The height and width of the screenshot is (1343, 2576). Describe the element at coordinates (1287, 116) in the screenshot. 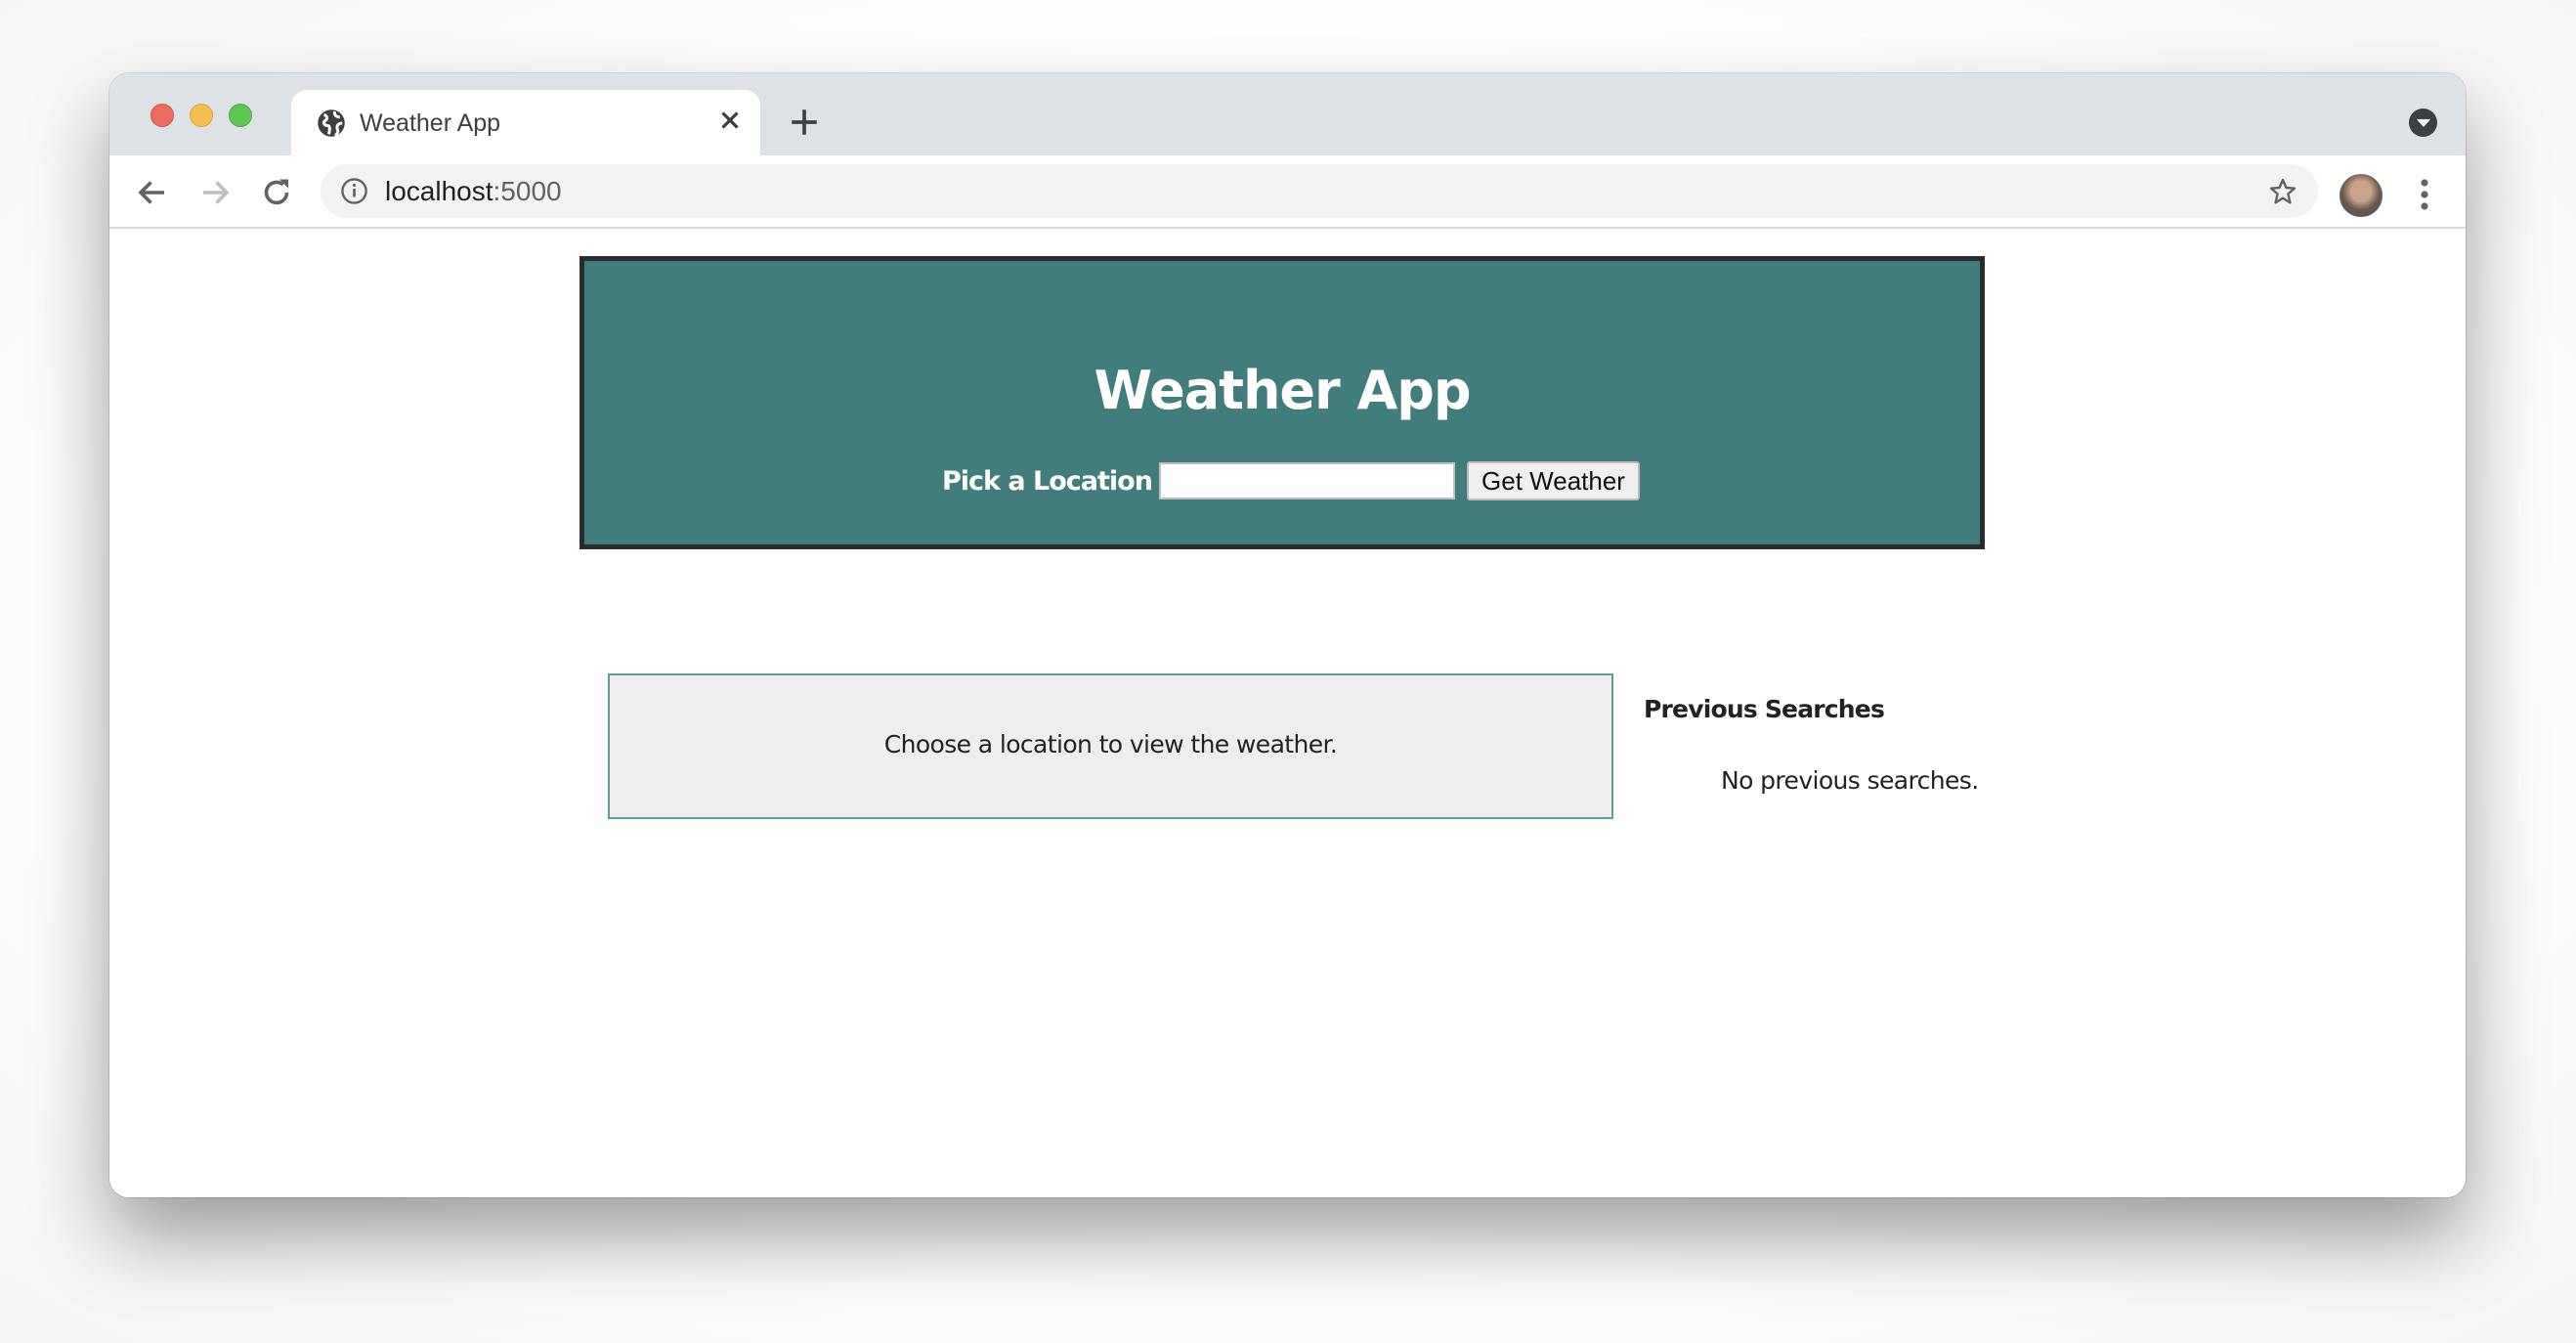

I see `tab-strip: Weather App` at that location.